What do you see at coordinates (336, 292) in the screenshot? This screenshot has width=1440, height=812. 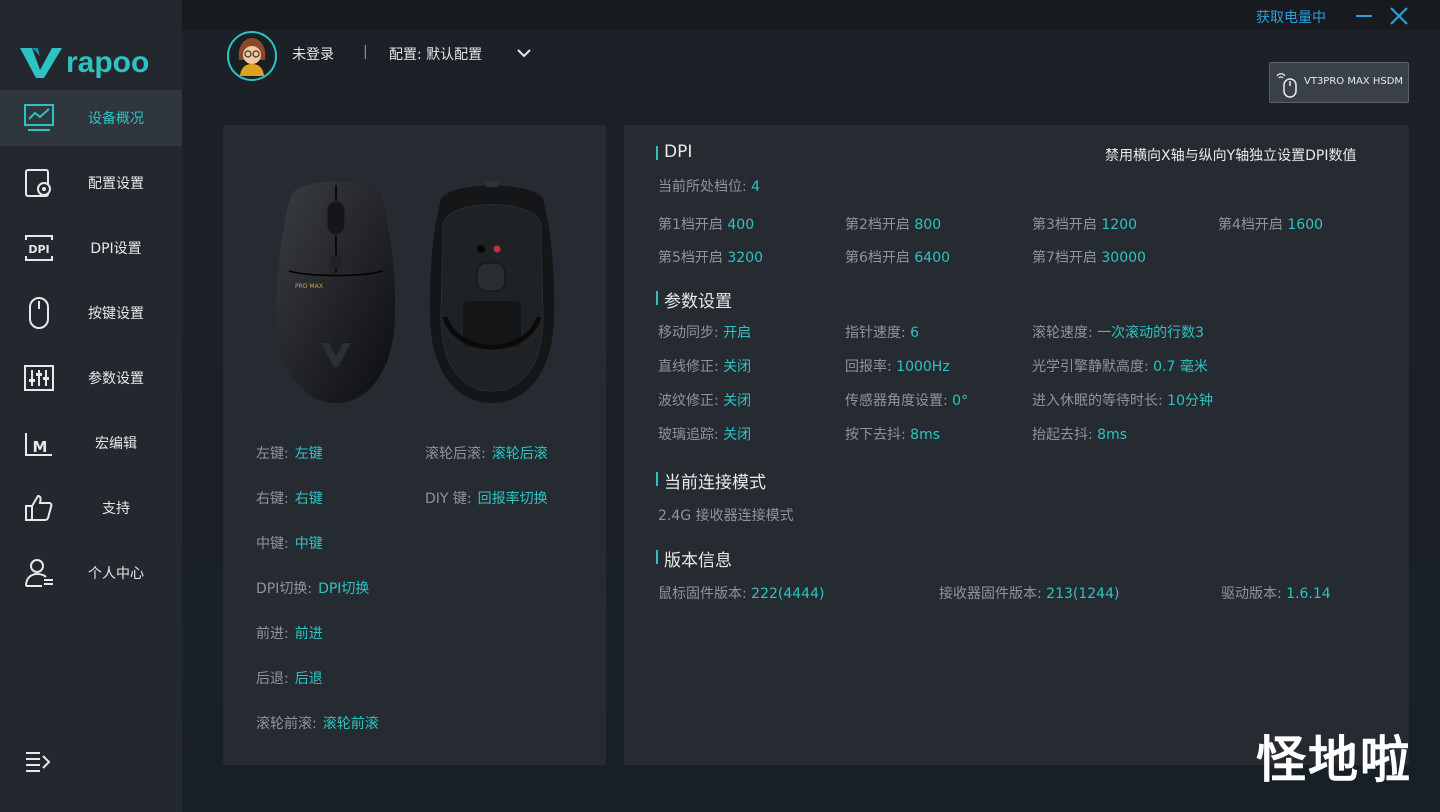 I see `mouse-top-image: PRO MAX` at bounding box center [336, 292].